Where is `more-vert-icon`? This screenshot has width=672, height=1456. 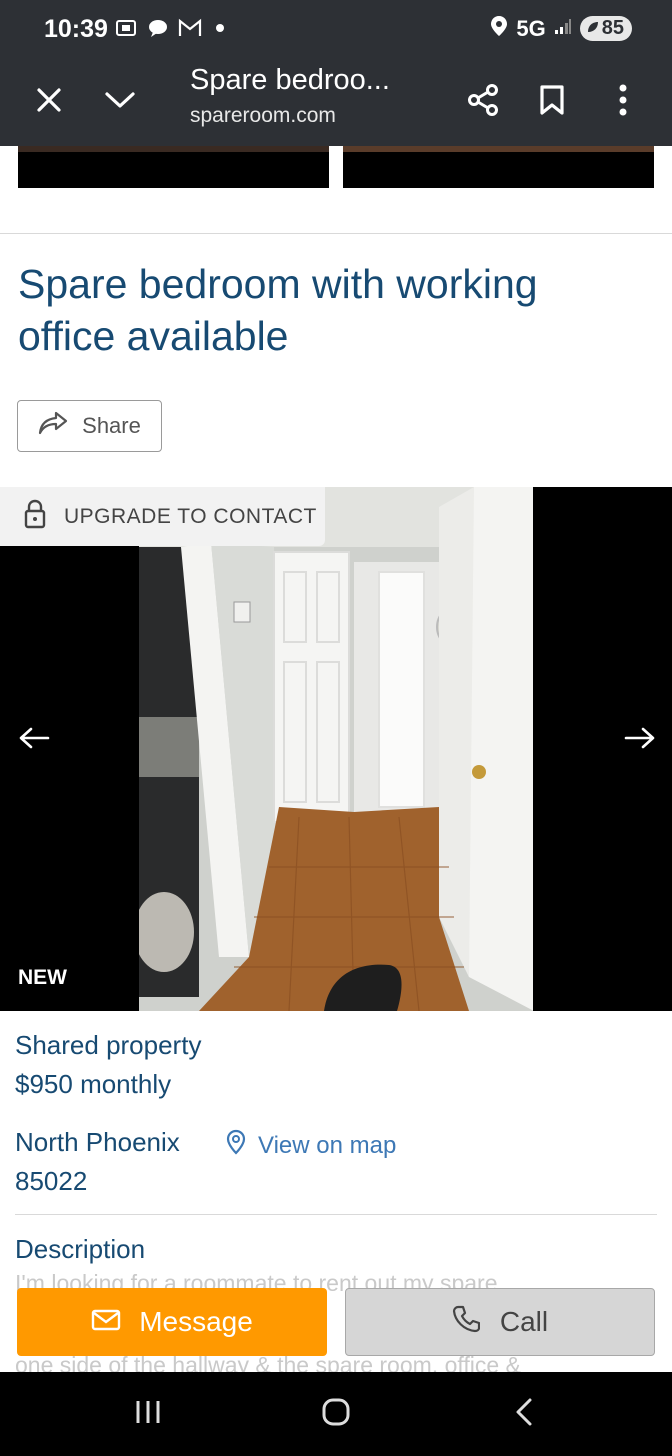
more-vert-icon is located at coordinates (623, 102).